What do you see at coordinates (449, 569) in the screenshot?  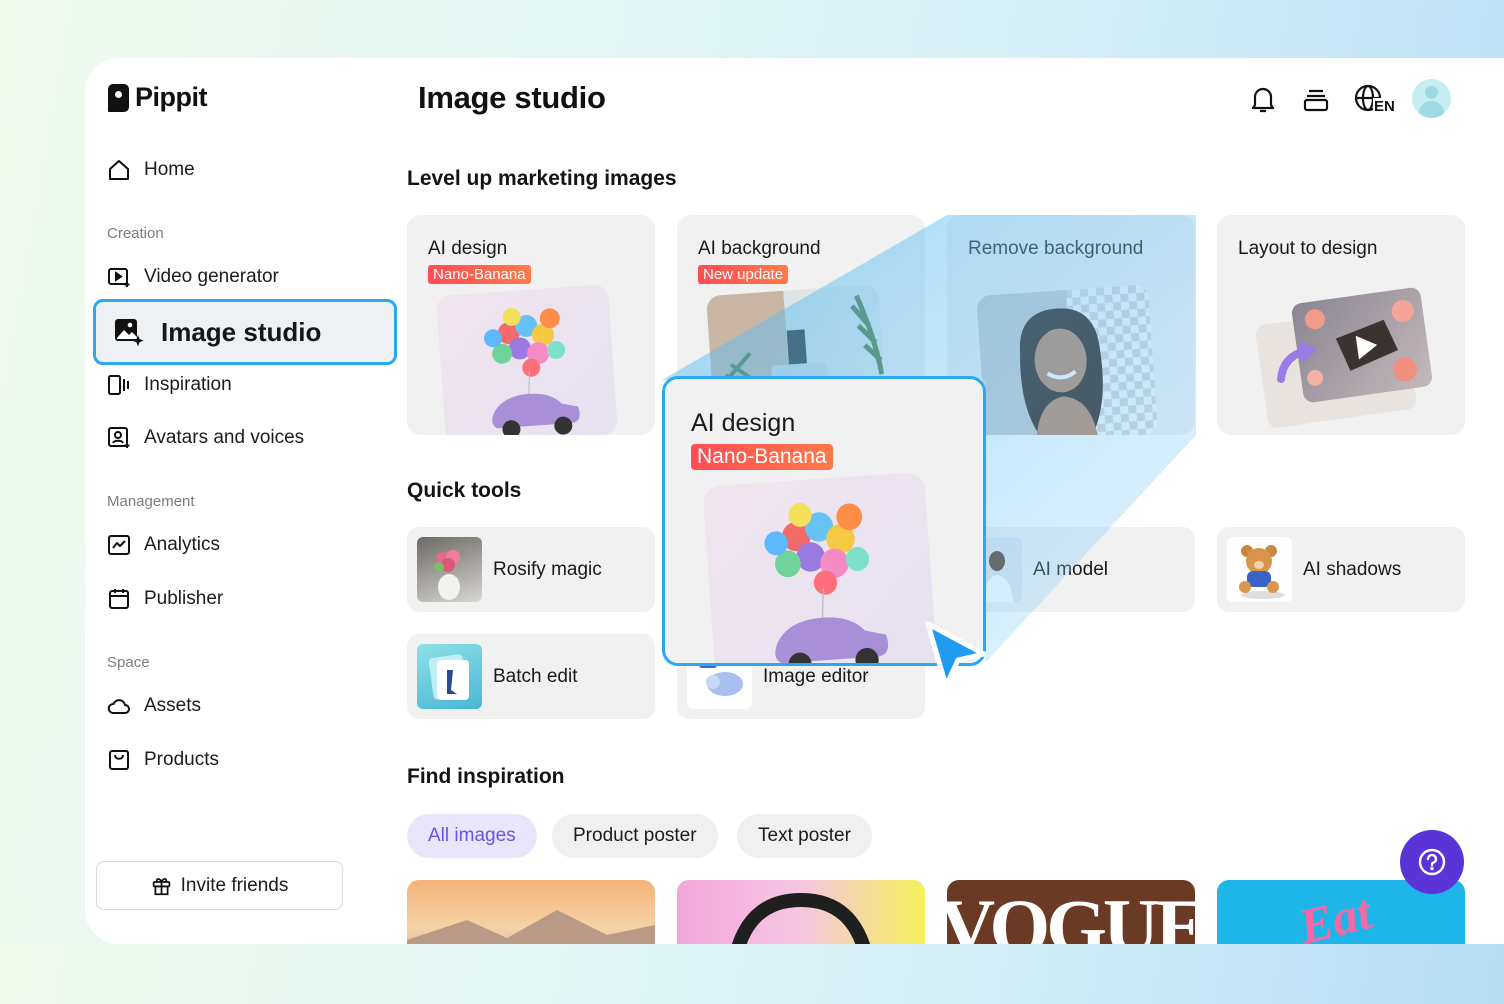 I see `rosify-thumb` at bounding box center [449, 569].